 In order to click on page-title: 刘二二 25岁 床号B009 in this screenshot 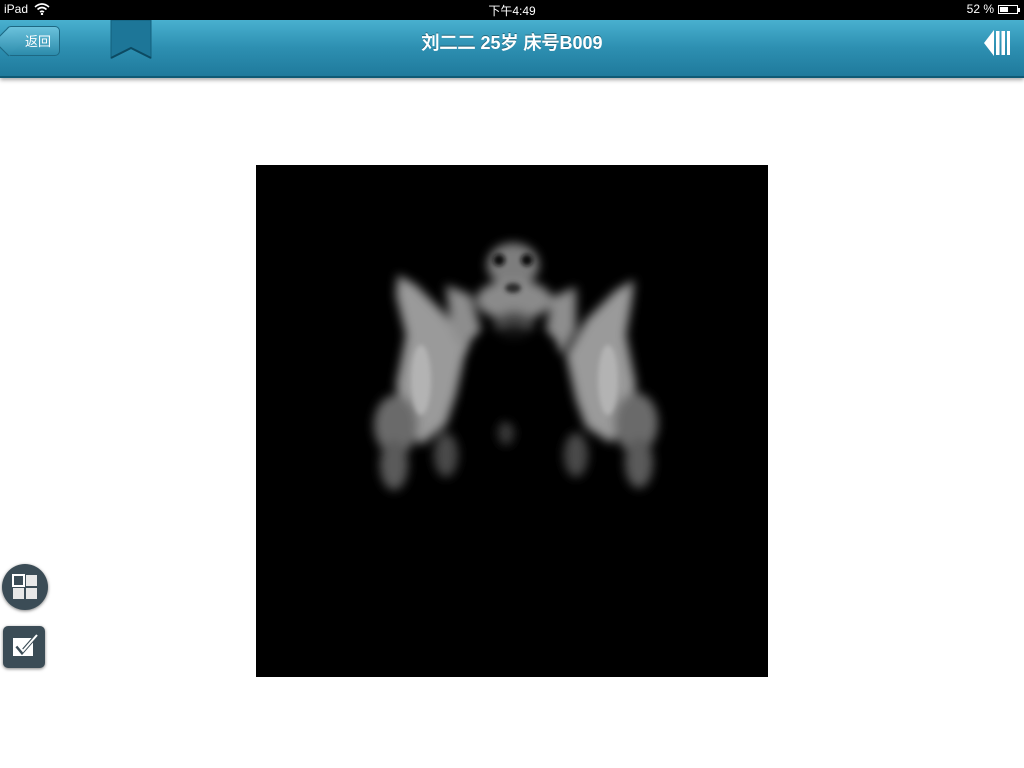, I will do `click(512, 43)`.